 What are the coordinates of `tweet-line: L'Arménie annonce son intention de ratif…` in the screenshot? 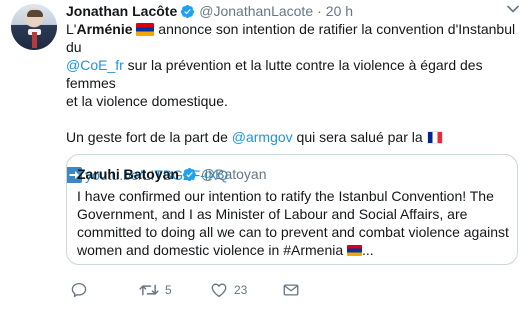 It's located at (293, 38).